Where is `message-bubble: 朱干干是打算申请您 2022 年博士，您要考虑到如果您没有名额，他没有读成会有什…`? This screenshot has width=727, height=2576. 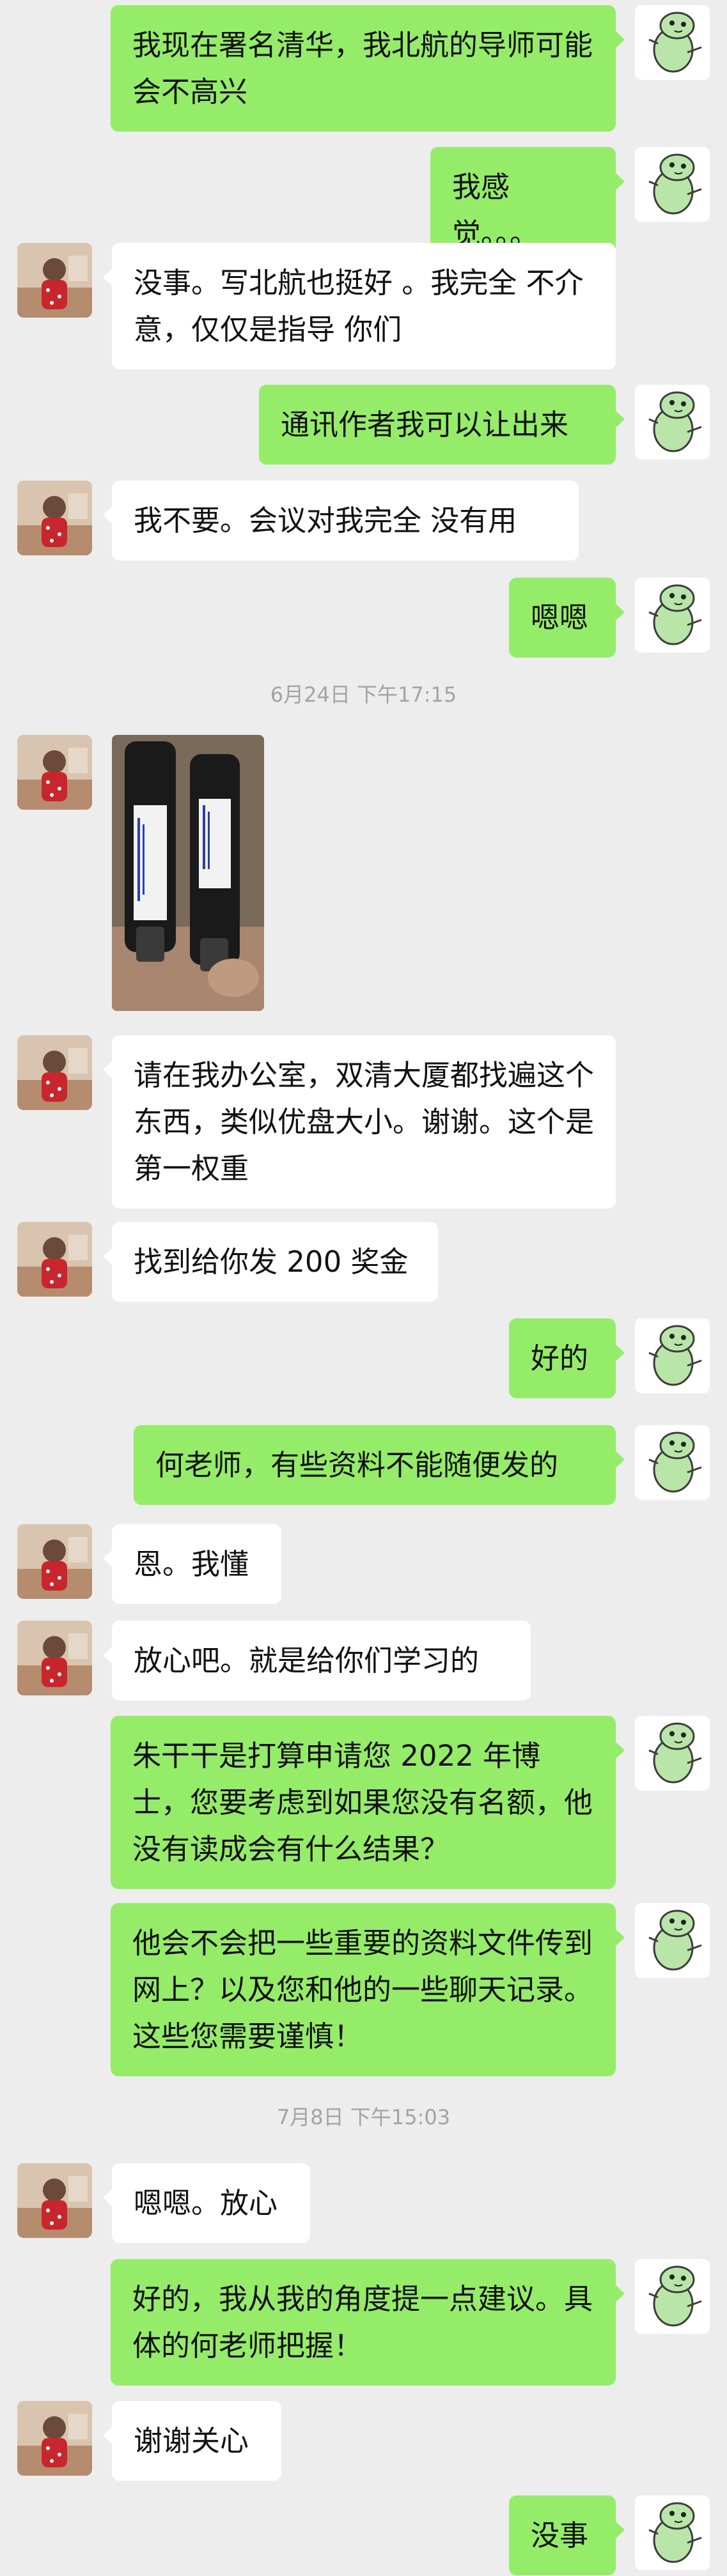
message-bubble: 朱干干是打算申请您 2022 年博士，您要考虑到如果您没有名额，他没有读成会有什… is located at coordinates (368, 1802).